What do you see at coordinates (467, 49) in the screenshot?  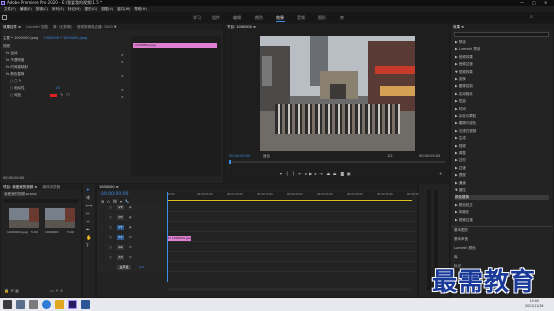 I see `effects-tree-item: ▶ Lumetri 预设` at bounding box center [467, 49].